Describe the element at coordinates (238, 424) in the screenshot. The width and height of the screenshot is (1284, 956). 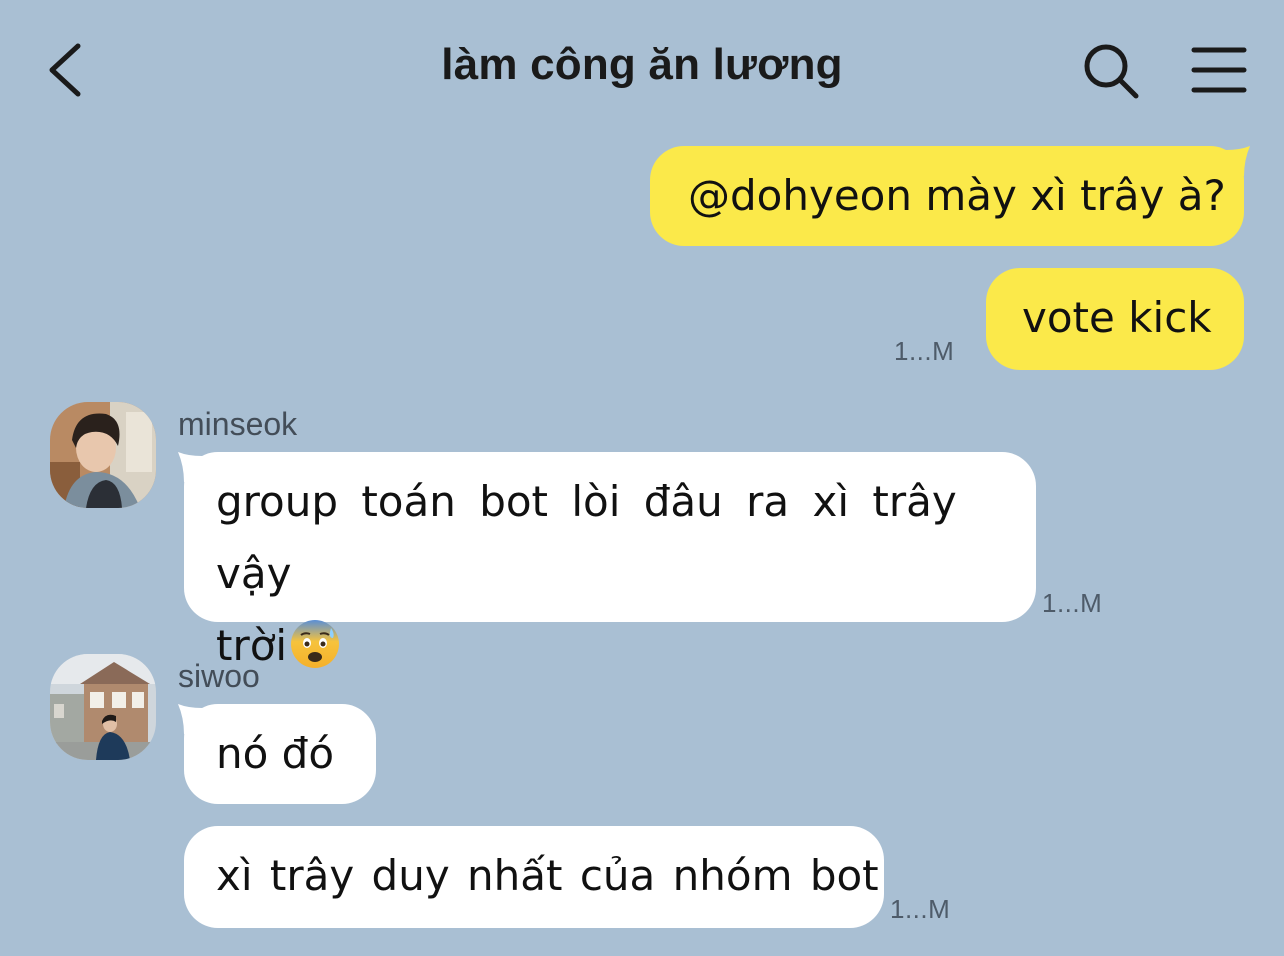
I see `sender-name: minseok` at that location.